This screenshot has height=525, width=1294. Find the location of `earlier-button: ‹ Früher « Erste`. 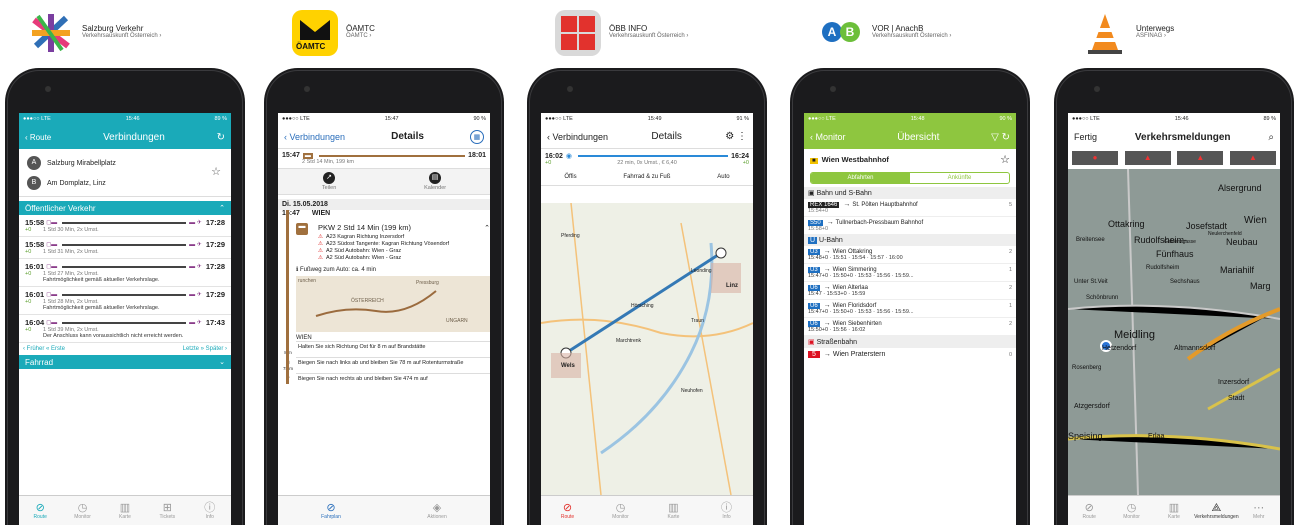

earlier-button: ‹ Früher « Erste is located at coordinates (44, 349).